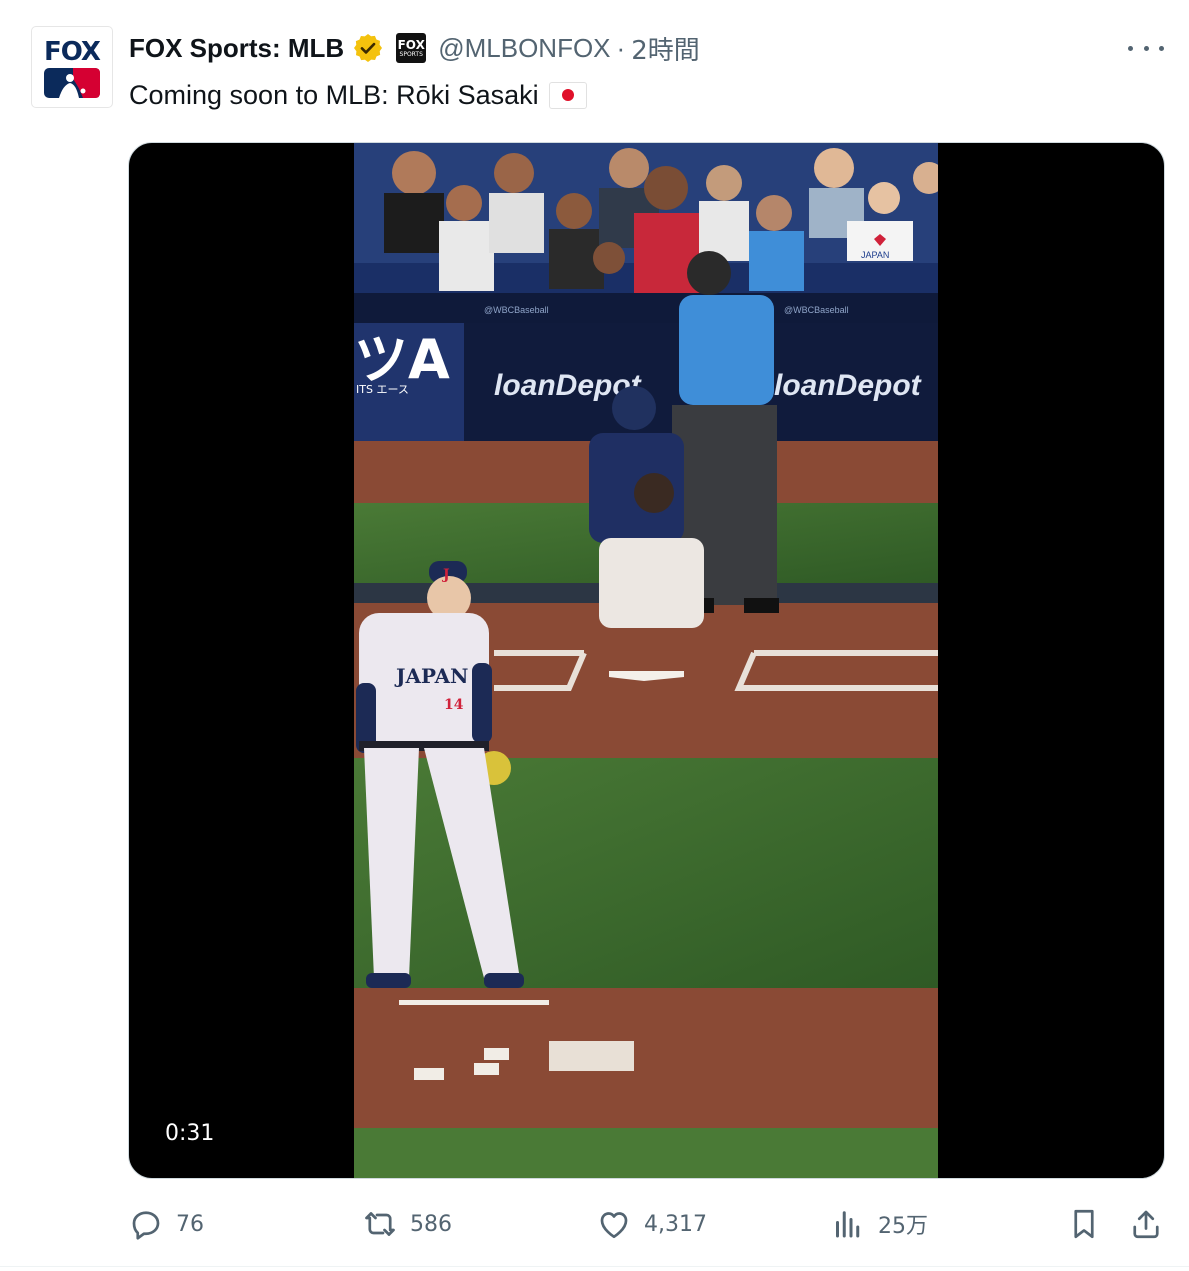  Describe the element at coordinates (334, 95) in the screenshot. I see `tweet-body: Coming soon to MLB: Rōki Sasaki` at that location.